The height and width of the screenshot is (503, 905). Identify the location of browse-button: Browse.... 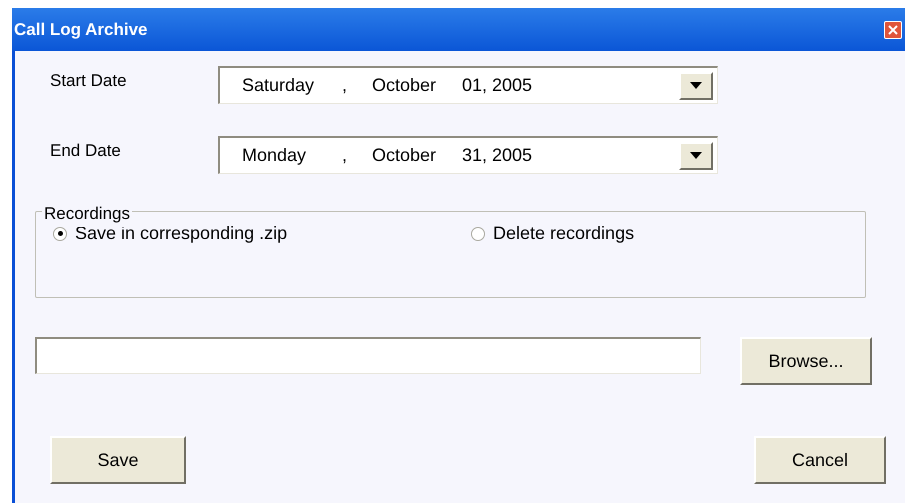
(806, 361).